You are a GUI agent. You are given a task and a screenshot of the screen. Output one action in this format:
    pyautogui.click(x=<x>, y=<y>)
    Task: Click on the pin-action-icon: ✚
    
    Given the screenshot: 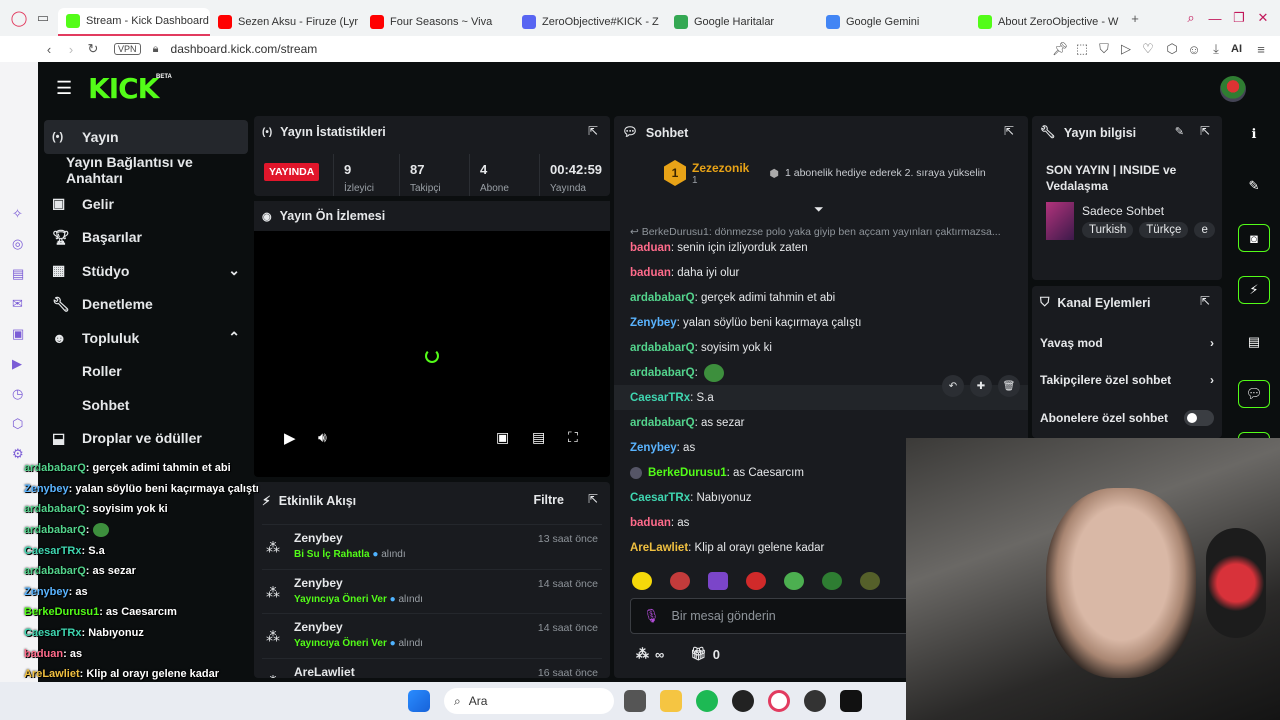 What is the action you would take?
    pyautogui.click(x=981, y=386)
    